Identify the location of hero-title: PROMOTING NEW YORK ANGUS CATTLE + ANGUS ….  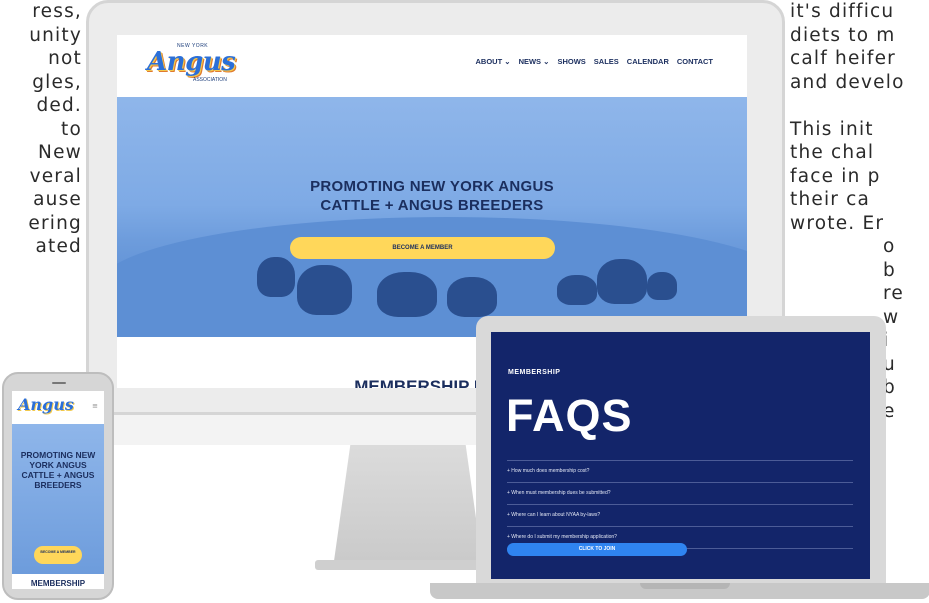
(432, 196).